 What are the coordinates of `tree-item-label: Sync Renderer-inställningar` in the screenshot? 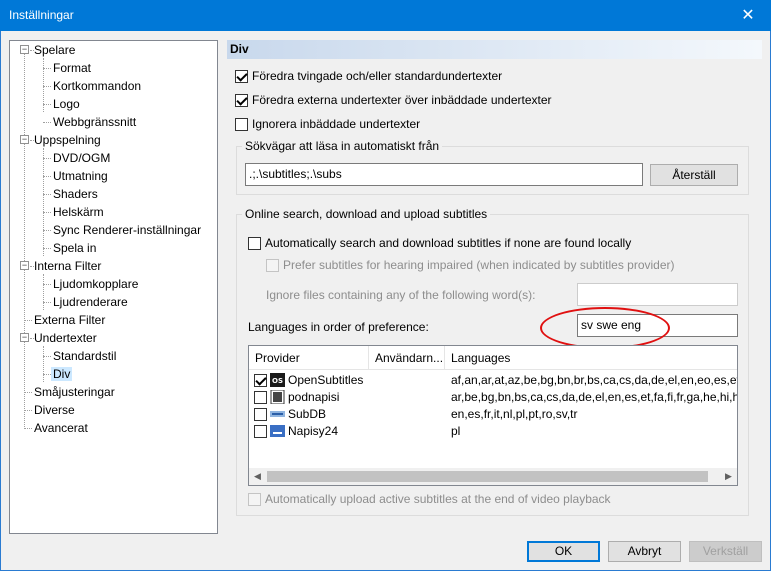 It's located at (127, 230).